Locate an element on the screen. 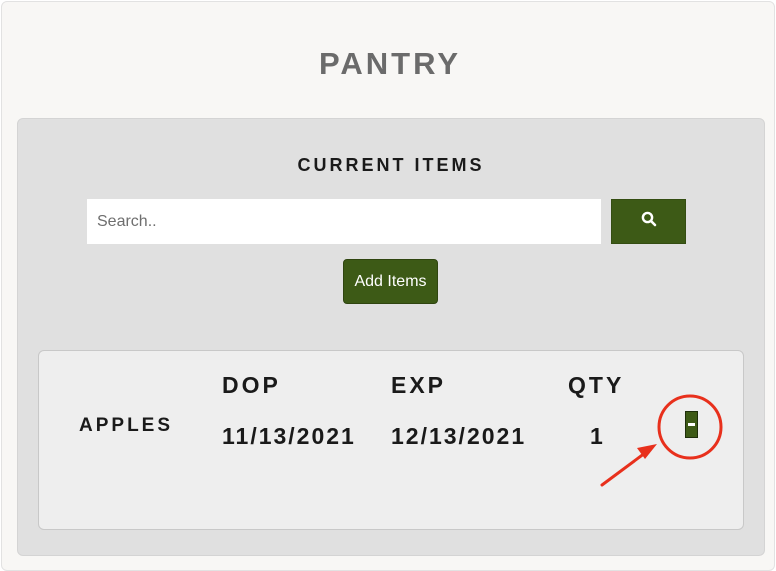 The height and width of the screenshot is (571, 776). column-header-qty: QTY is located at coordinates (596, 385).